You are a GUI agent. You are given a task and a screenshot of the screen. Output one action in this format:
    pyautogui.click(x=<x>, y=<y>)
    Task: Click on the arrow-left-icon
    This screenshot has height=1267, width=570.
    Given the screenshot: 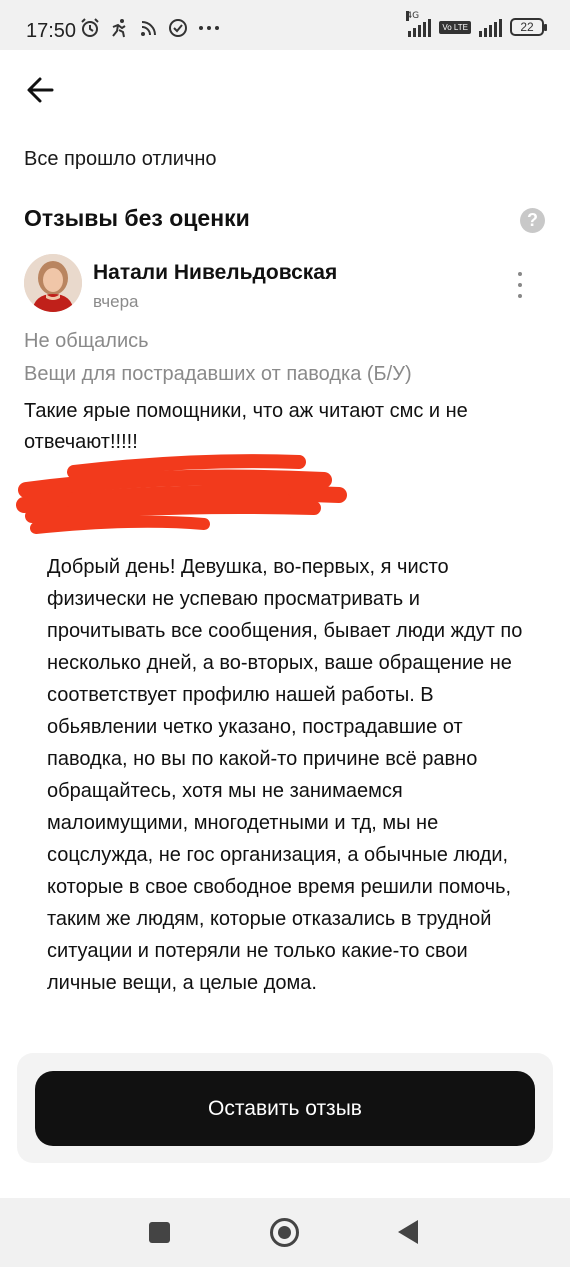 What is the action you would take?
    pyautogui.click(x=40, y=90)
    